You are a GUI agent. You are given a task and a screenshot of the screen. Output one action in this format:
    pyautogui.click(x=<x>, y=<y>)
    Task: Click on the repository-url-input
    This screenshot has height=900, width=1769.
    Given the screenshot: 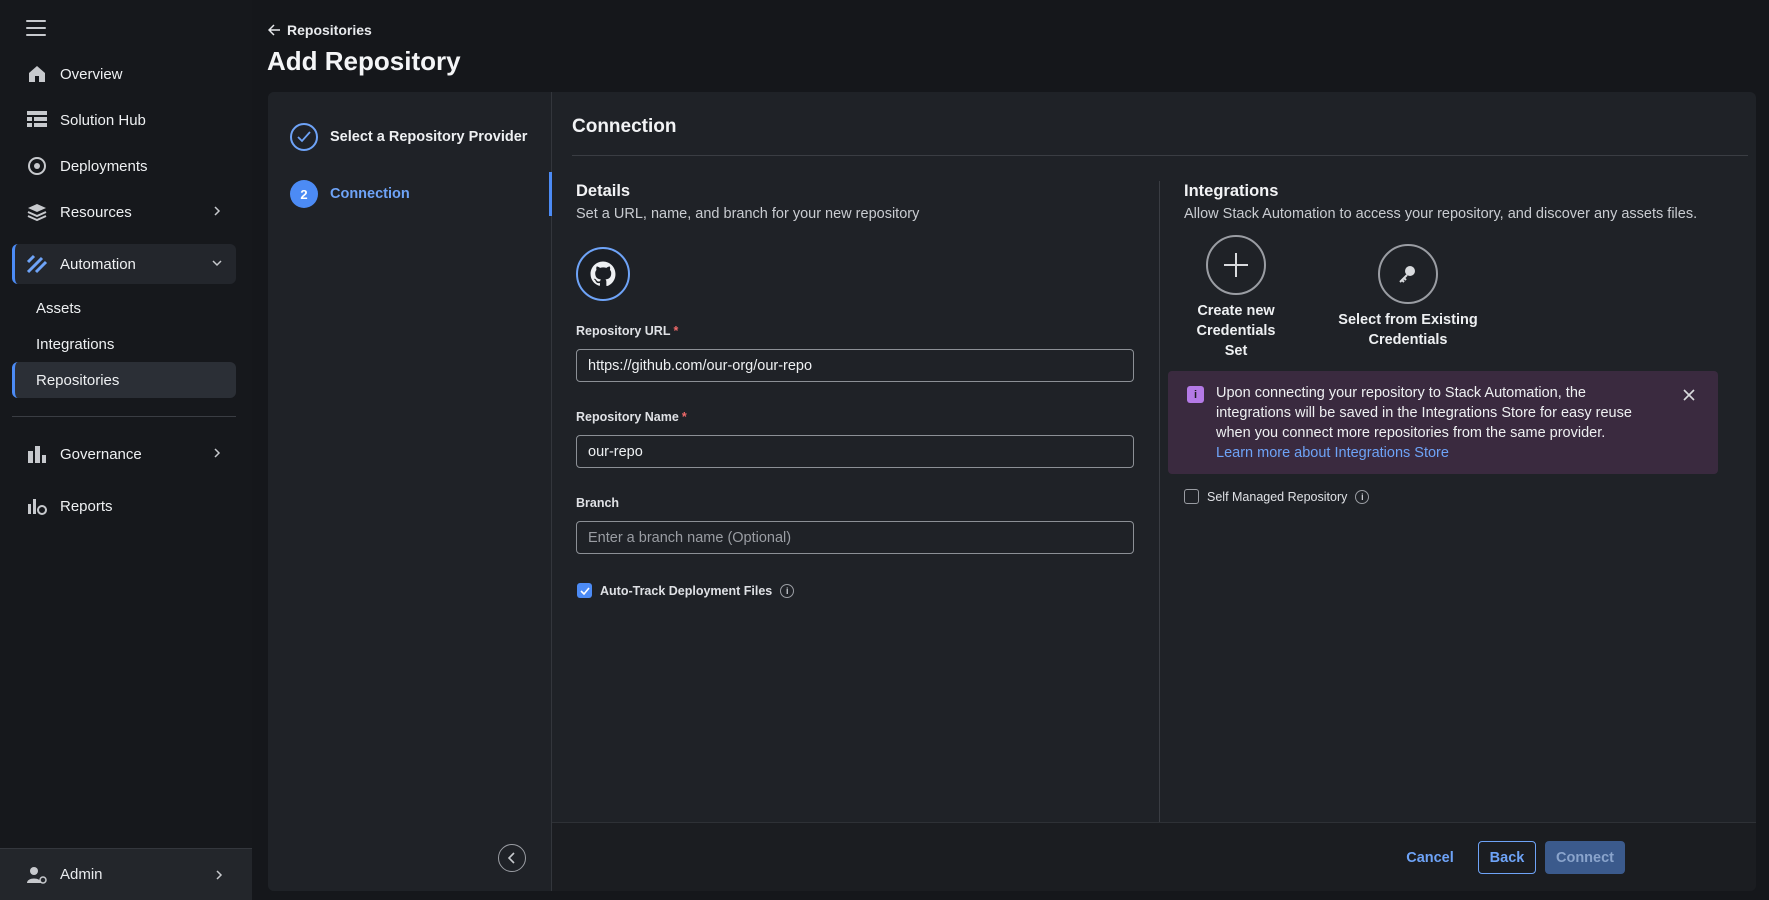 What is the action you would take?
    pyautogui.click(x=855, y=365)
    